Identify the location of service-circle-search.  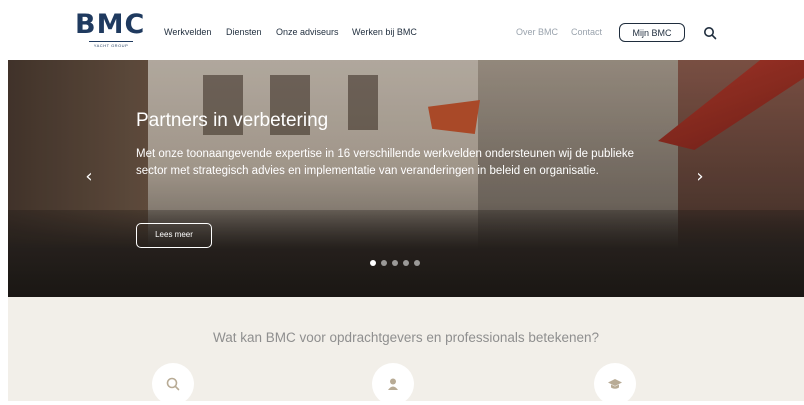
(173, 384).